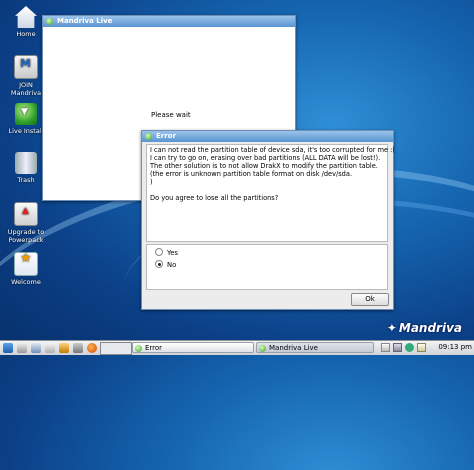 The image size is (474, 470). I want to click on desktop-icon-upgrade: Upgrade to Powerpack, so click(26, 223).